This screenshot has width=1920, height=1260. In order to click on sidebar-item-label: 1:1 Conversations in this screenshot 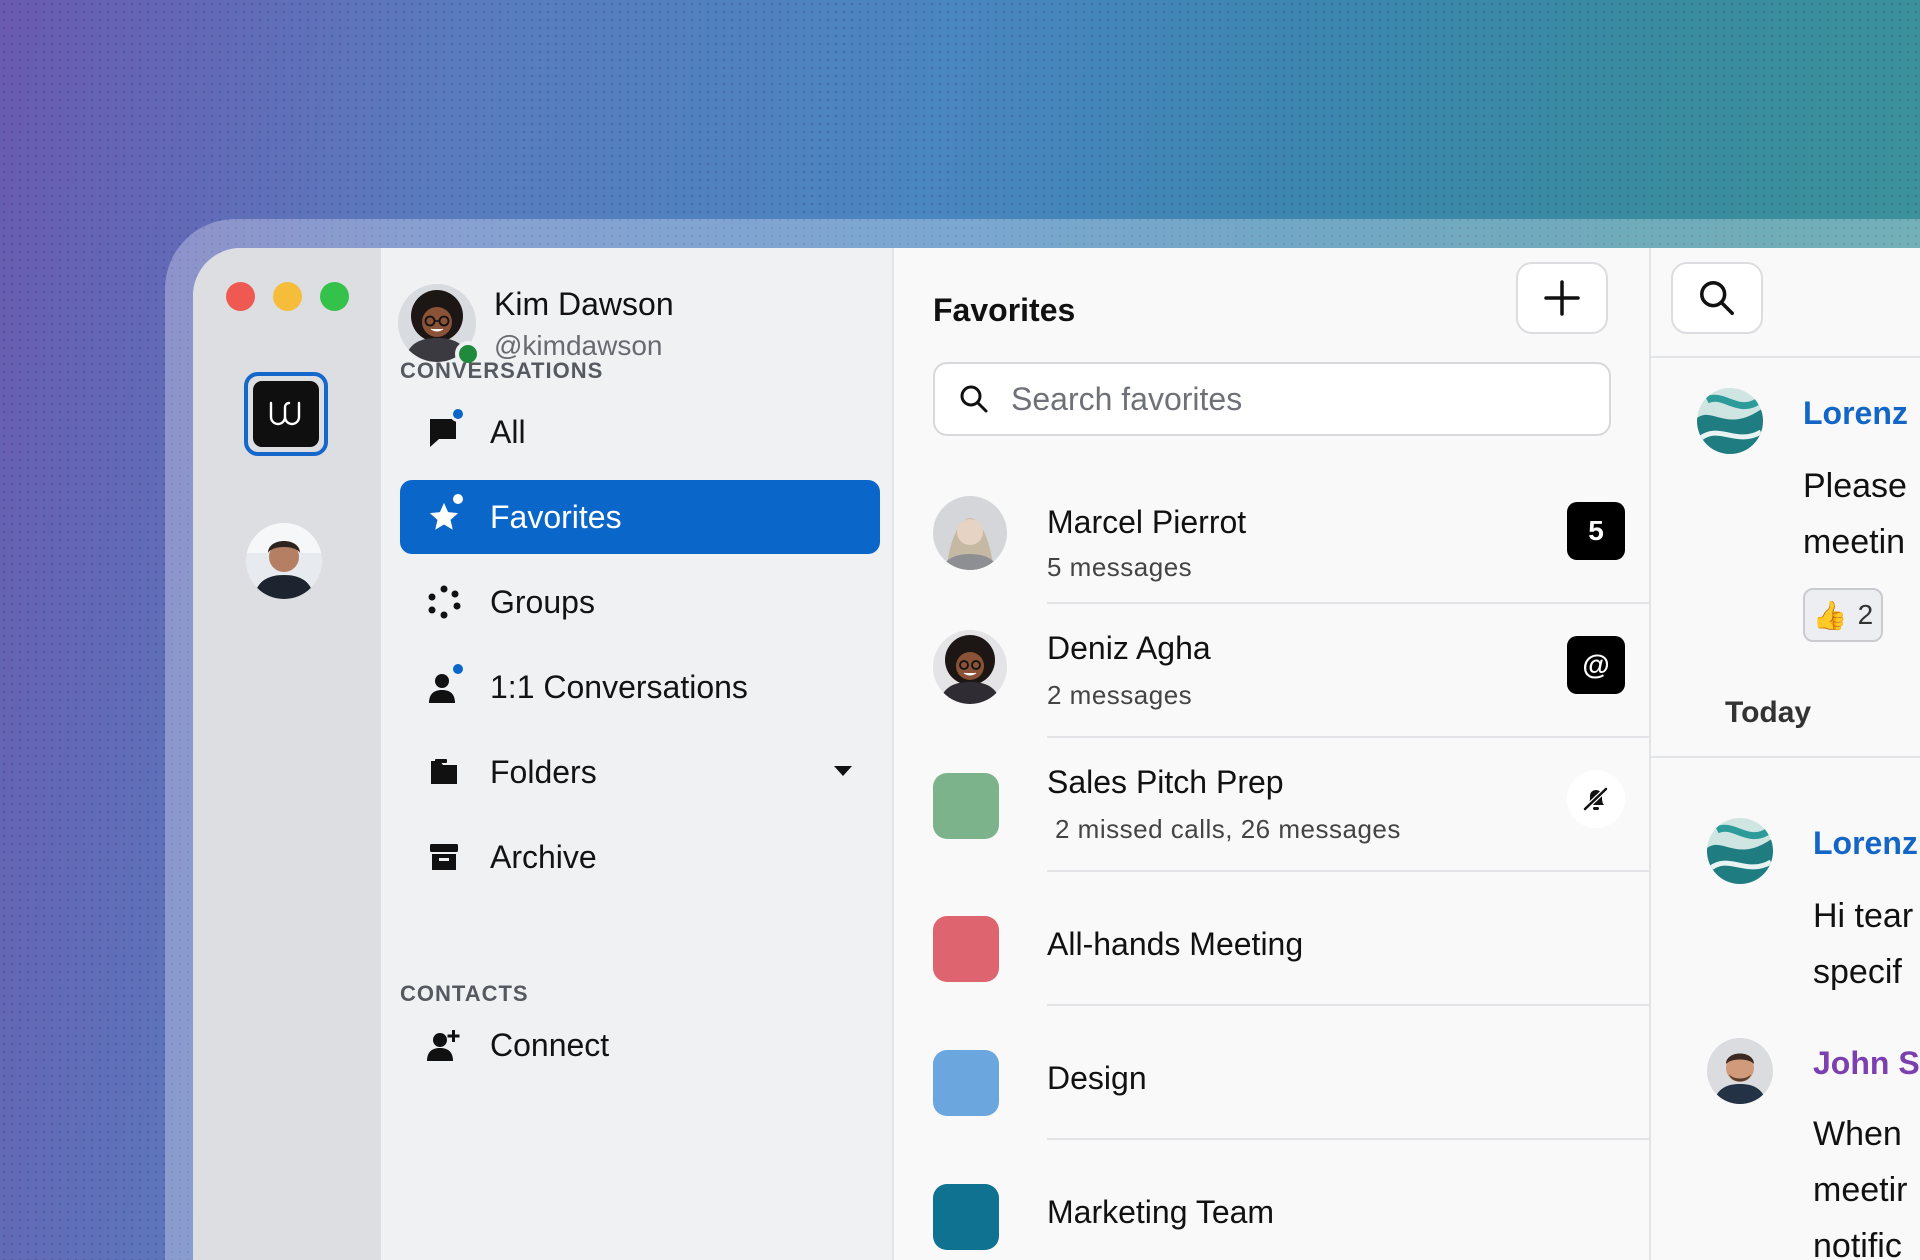, I will do `click(619, 686)`.